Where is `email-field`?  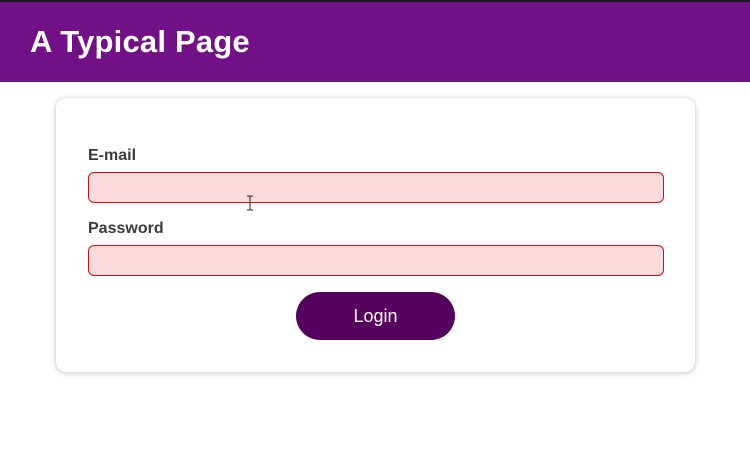 email-field is located at coordinates (376, 187).